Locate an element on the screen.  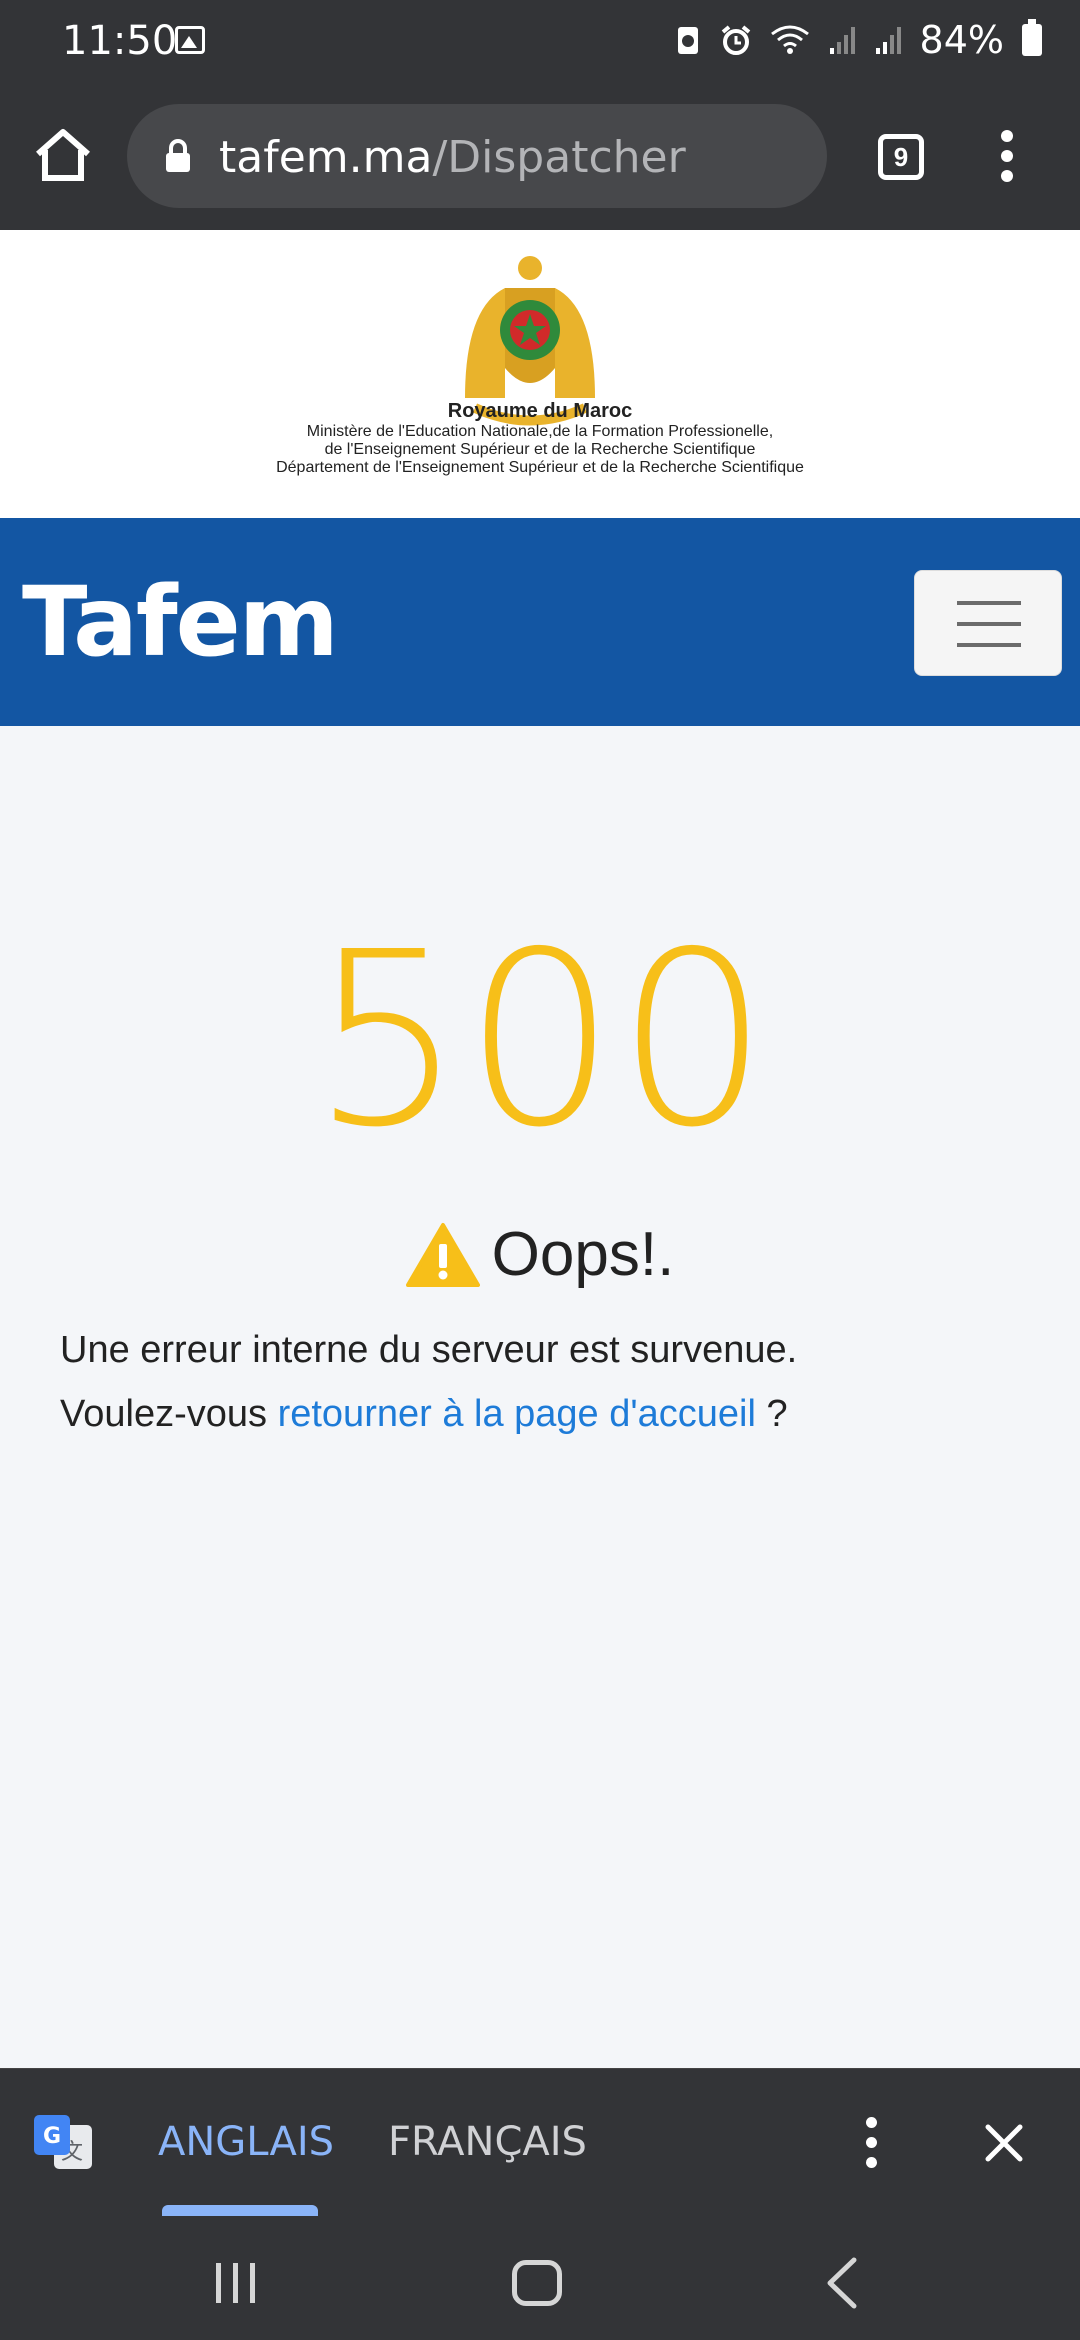
site-navbar: Tafem is located at coordinates (540, 622).